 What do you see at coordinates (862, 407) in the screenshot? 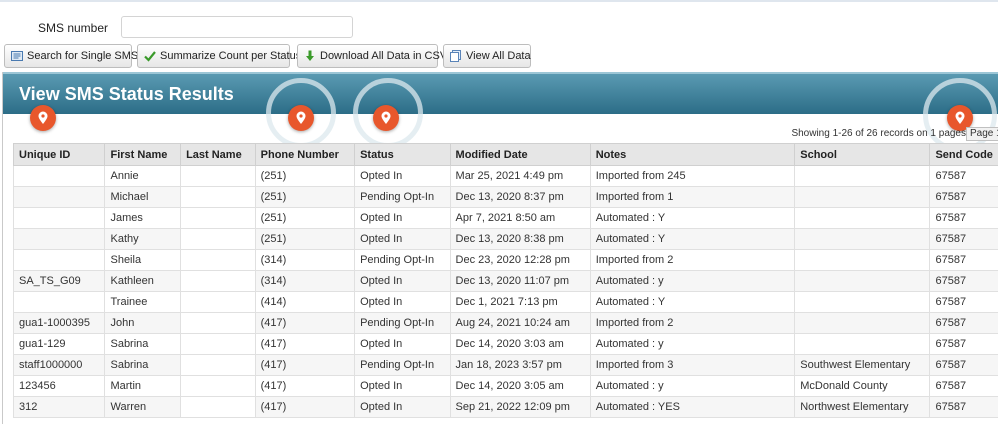
I see `cell-school: Northwest Elementary` at bounding box center [862, 407].